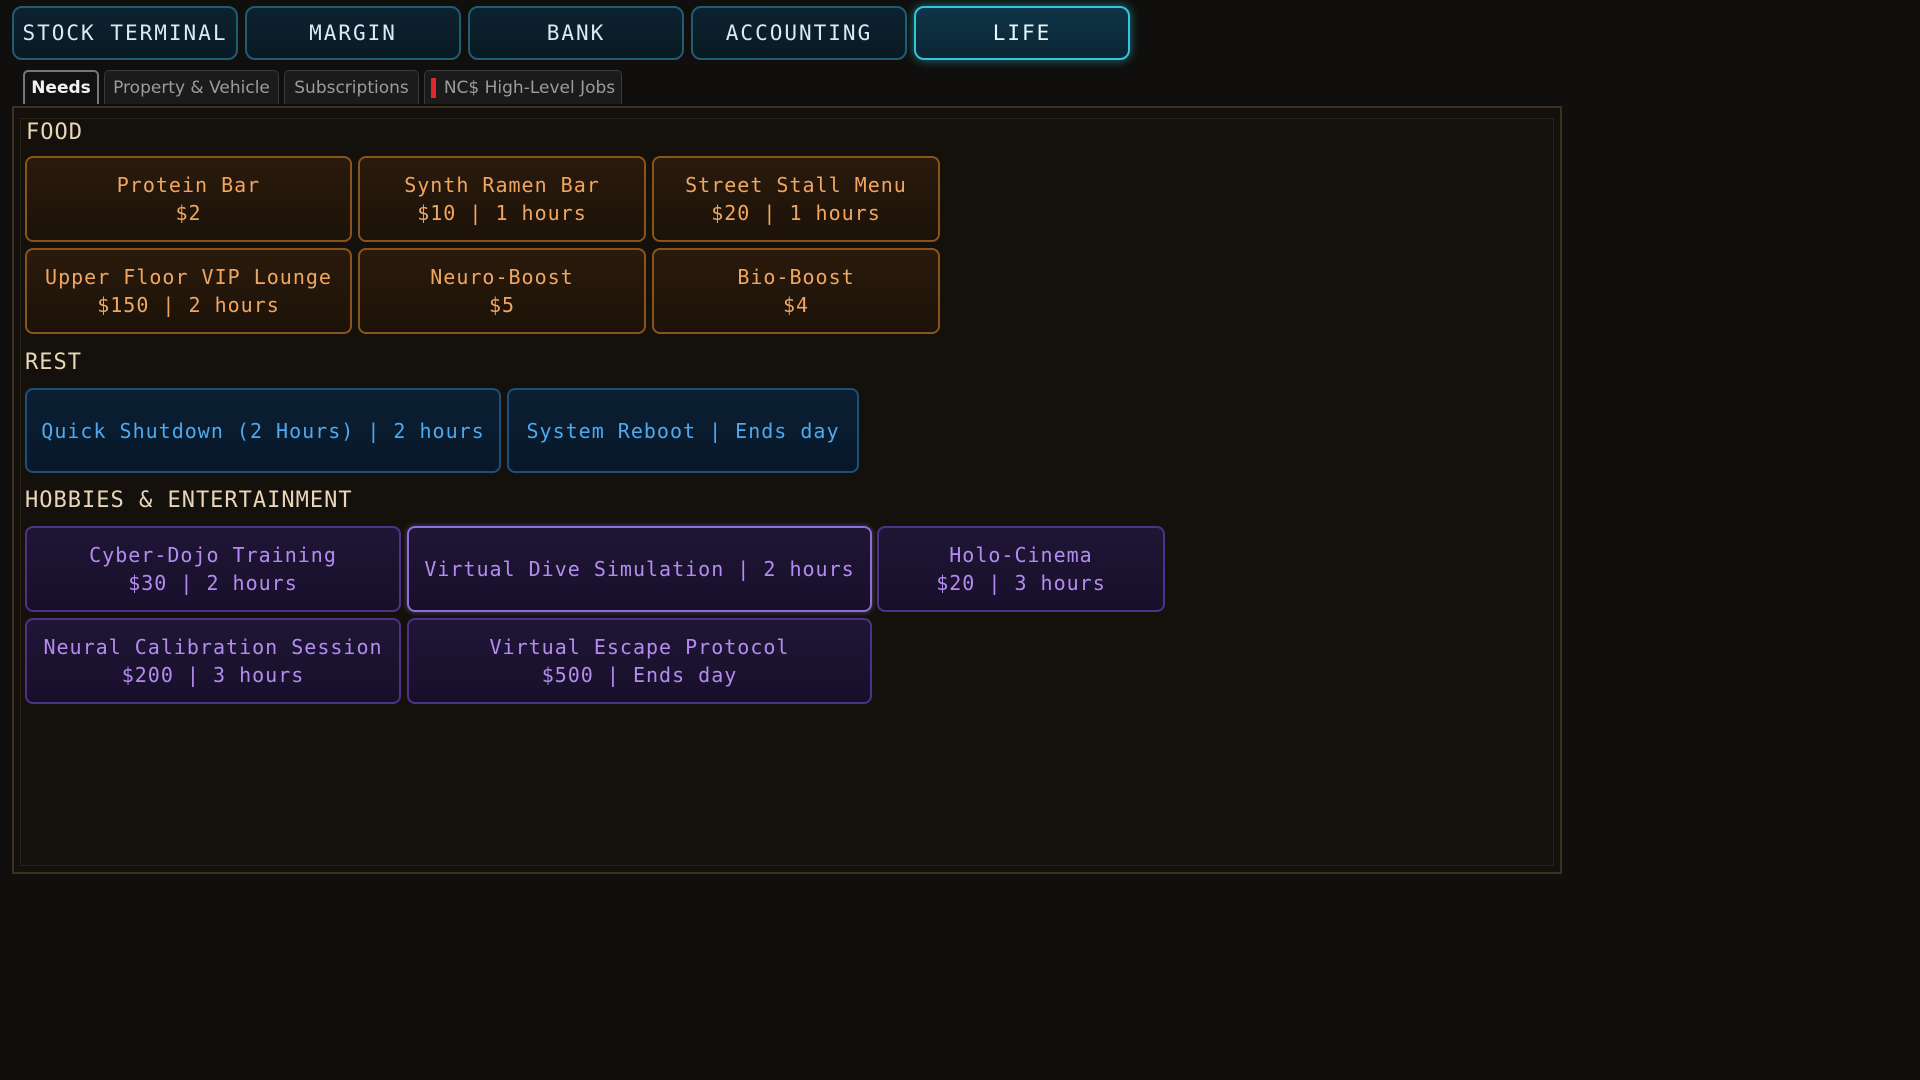  I want to click on card-name: Virtual Dive Simulation | 2 hours, so click(639, 569).